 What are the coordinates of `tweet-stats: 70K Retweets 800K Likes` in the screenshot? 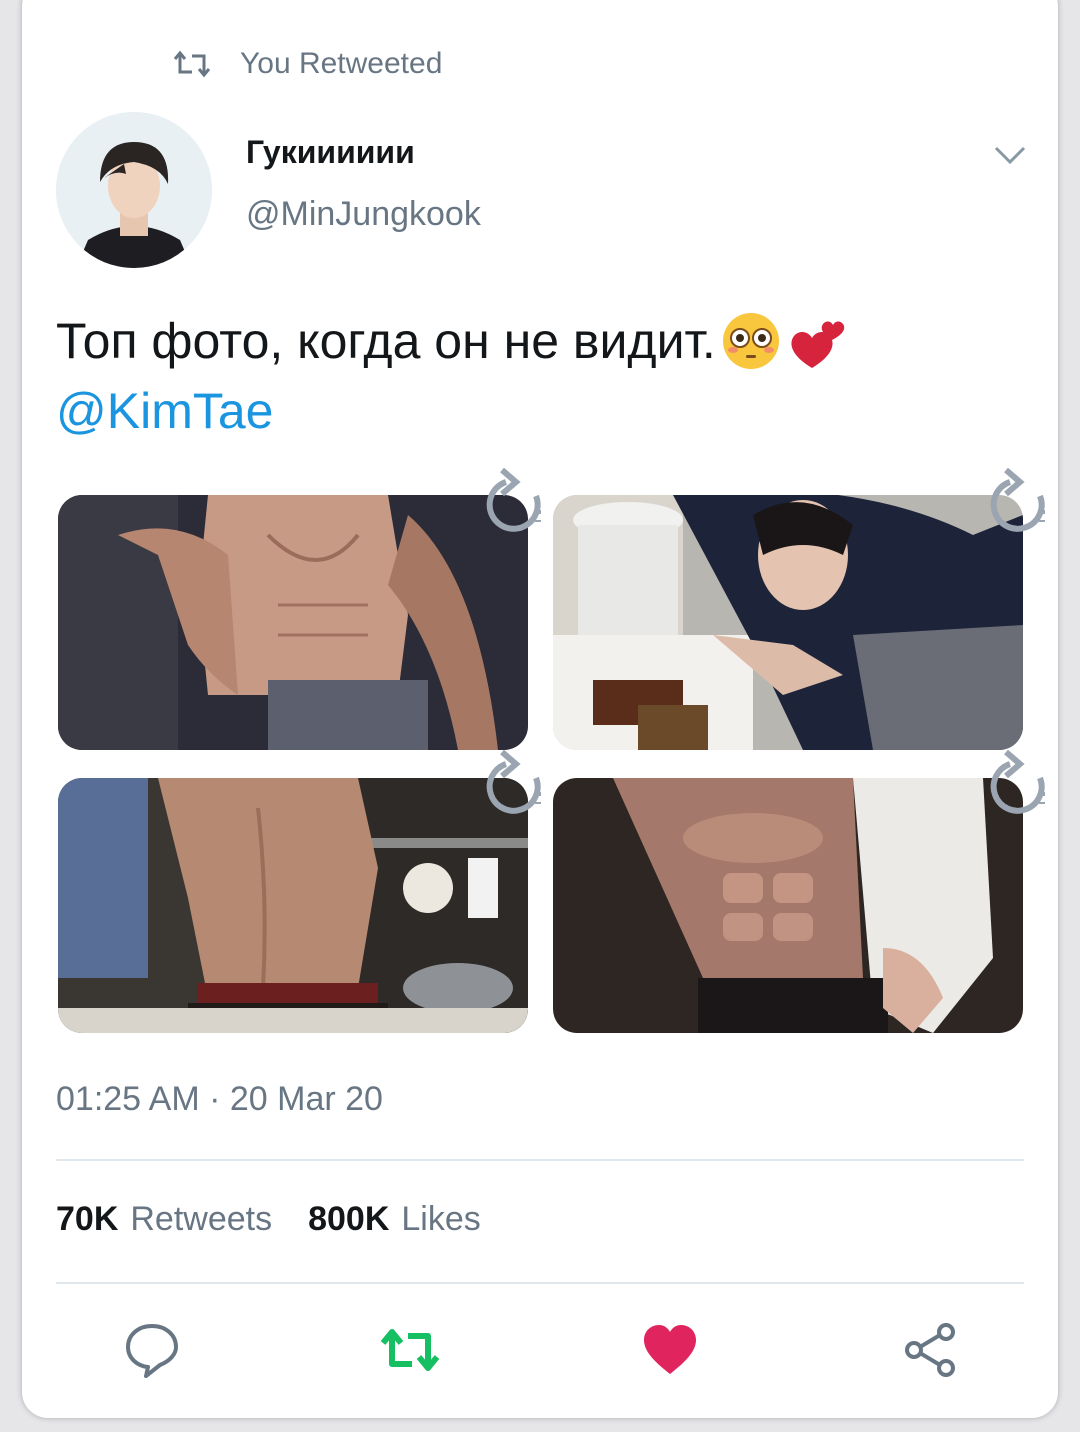 It's located at (286, 1219).